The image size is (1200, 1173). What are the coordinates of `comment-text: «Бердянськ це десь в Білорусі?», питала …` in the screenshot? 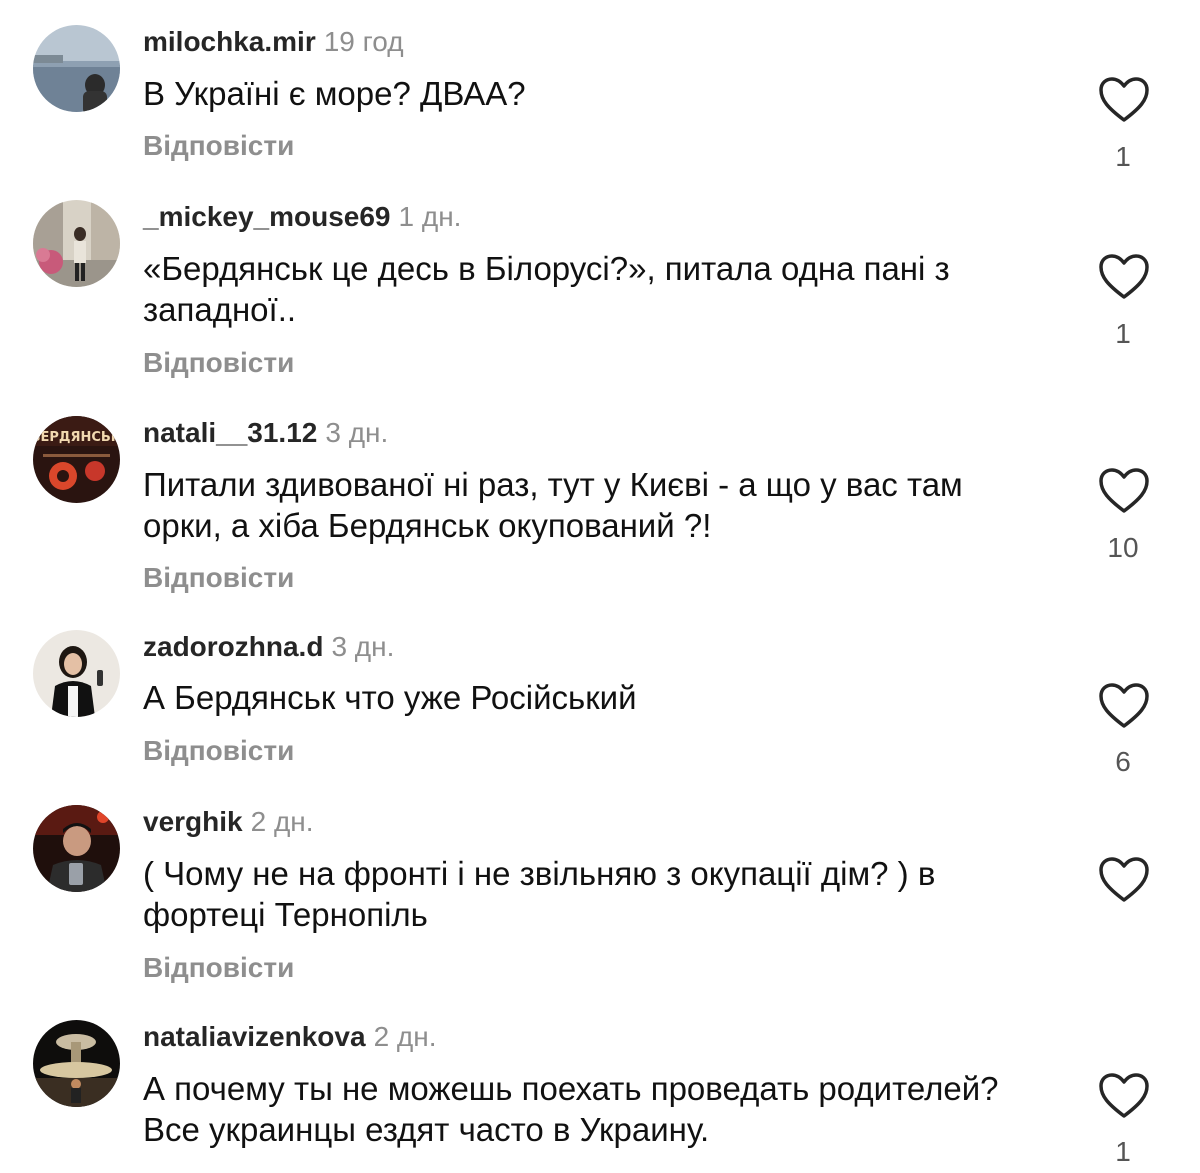 It's located at (546, 289).